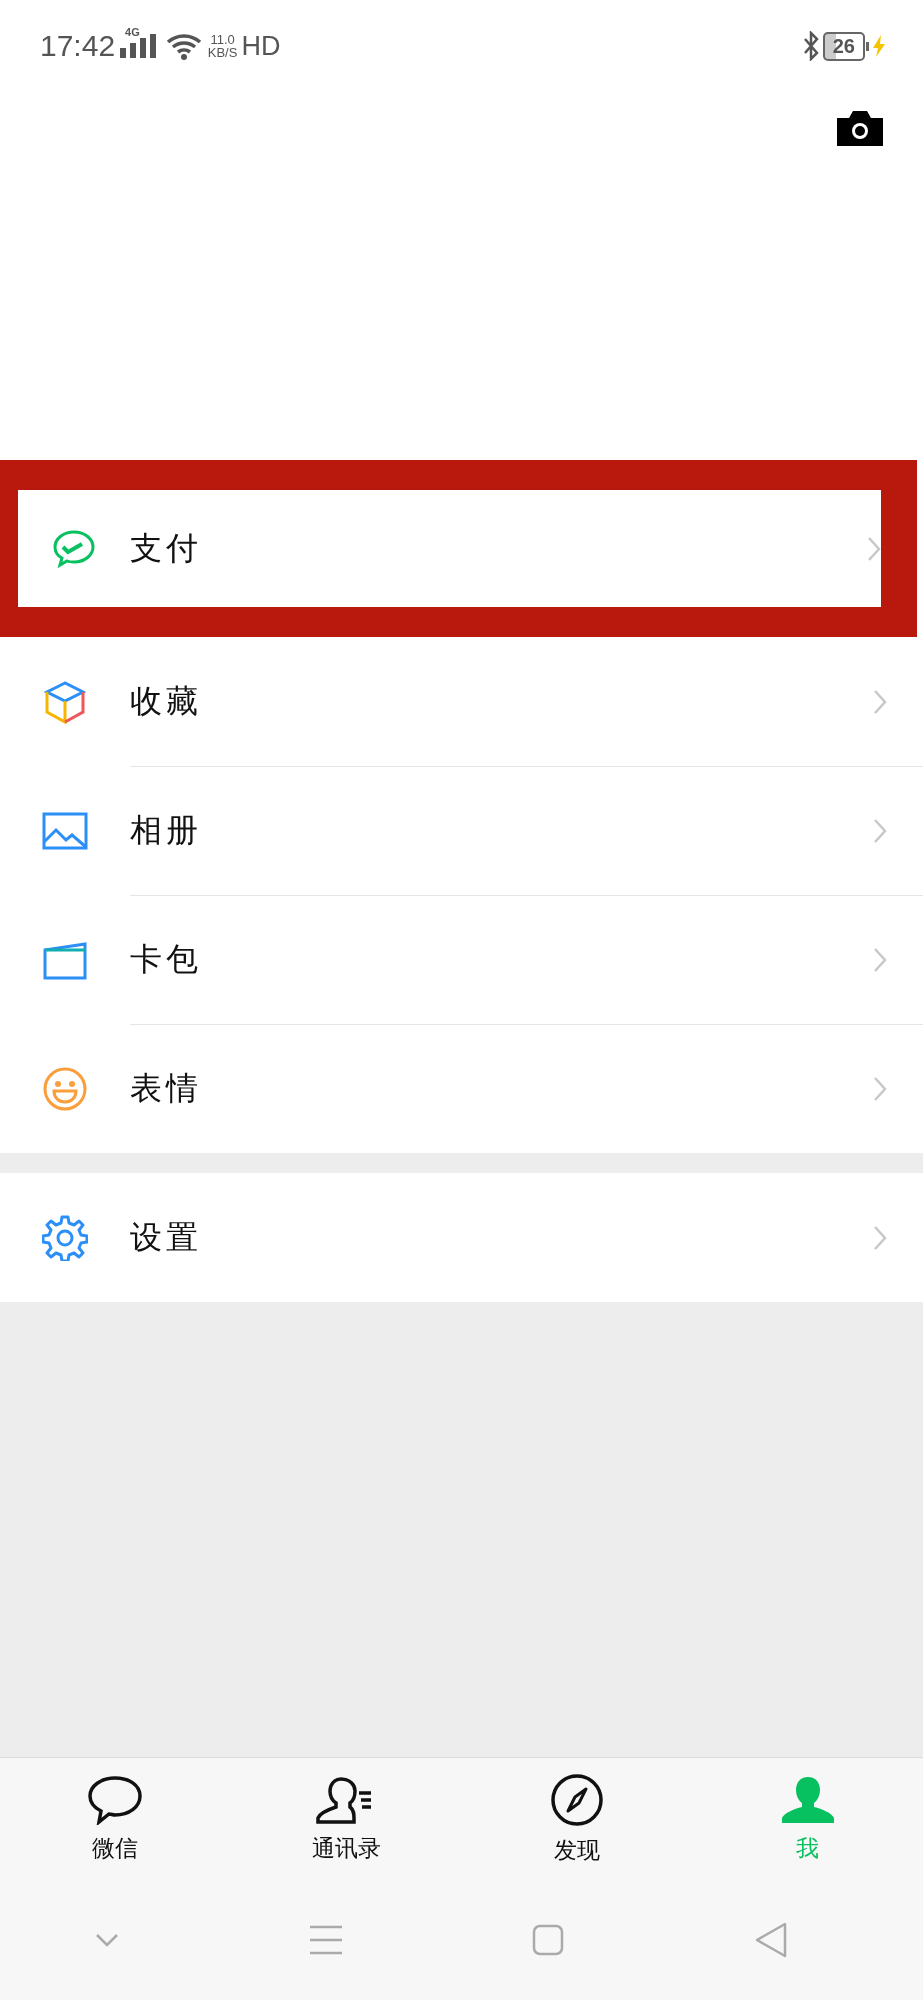  What do you see at coordinates (78, 46) in the screenshot?
I see `clock-time: 17:42` at bounding box center [78, 46].